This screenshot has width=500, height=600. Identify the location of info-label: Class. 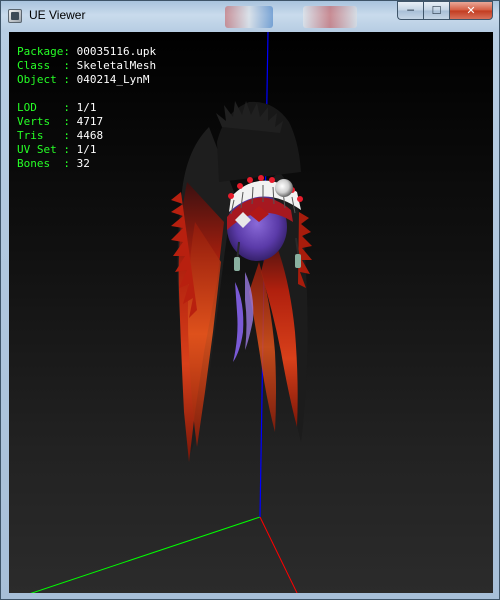
(40, 65).